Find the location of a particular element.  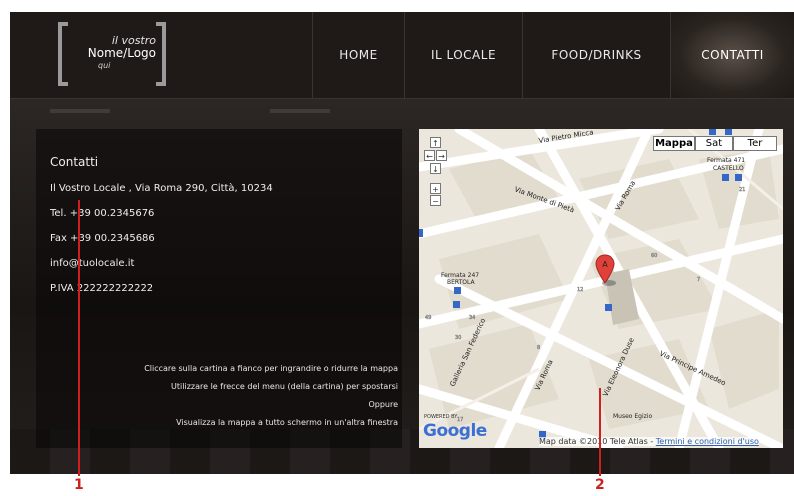

svg-text: 7 is located at coordinates (698, 280).